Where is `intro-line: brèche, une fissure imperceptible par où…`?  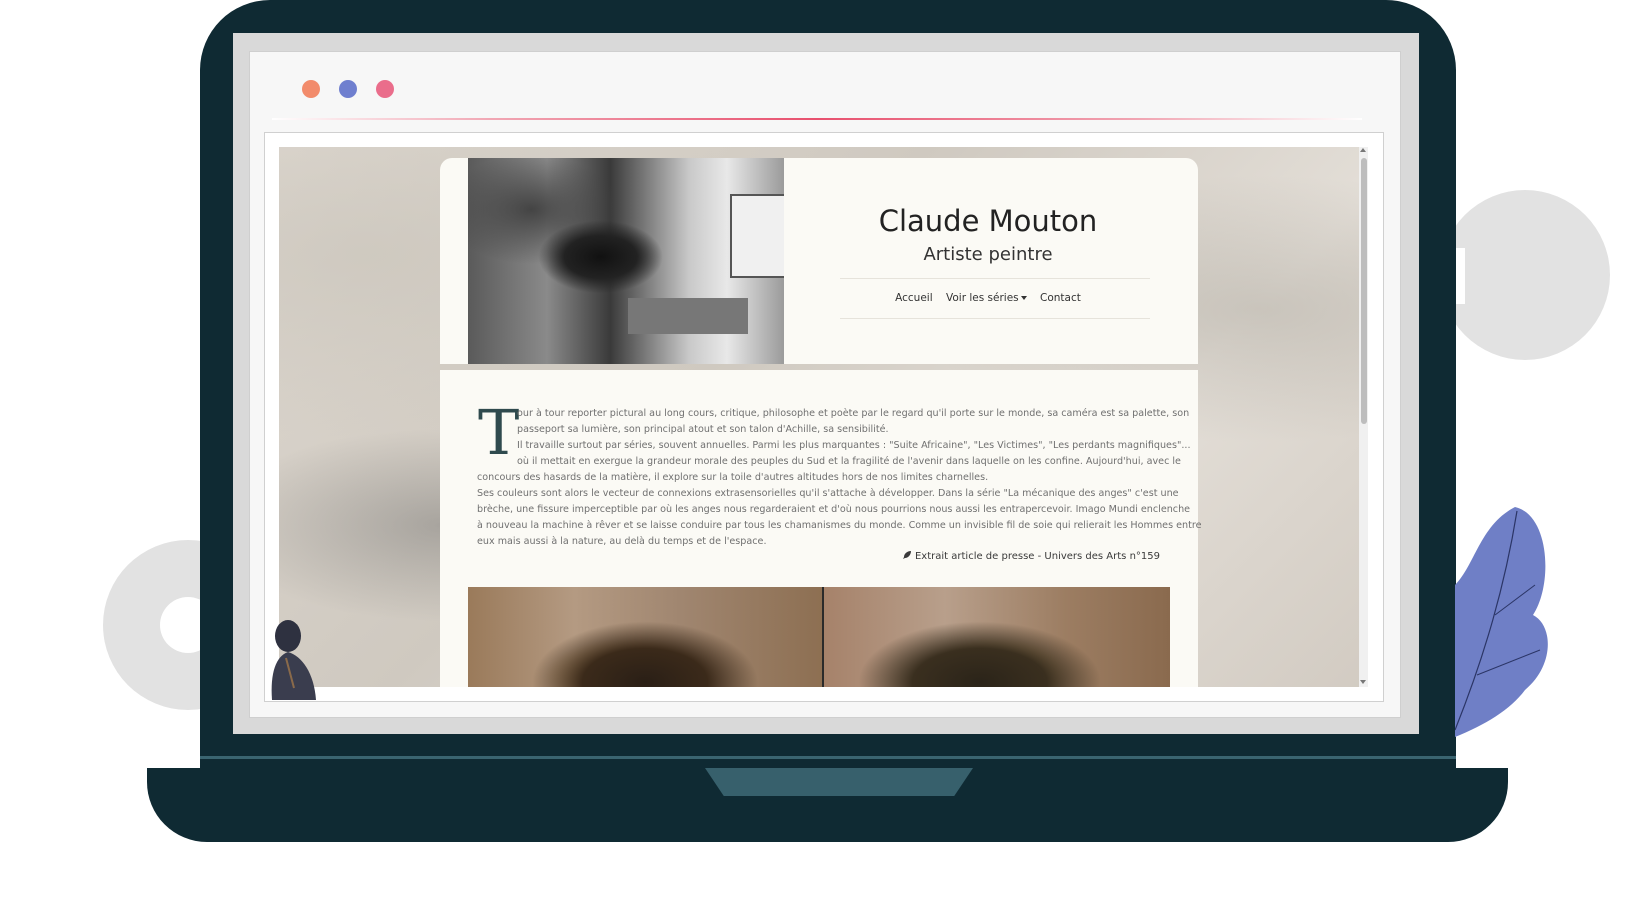 intro-line: brèche, une fissure imperceptible par où… is located at coordinates (834, 509).